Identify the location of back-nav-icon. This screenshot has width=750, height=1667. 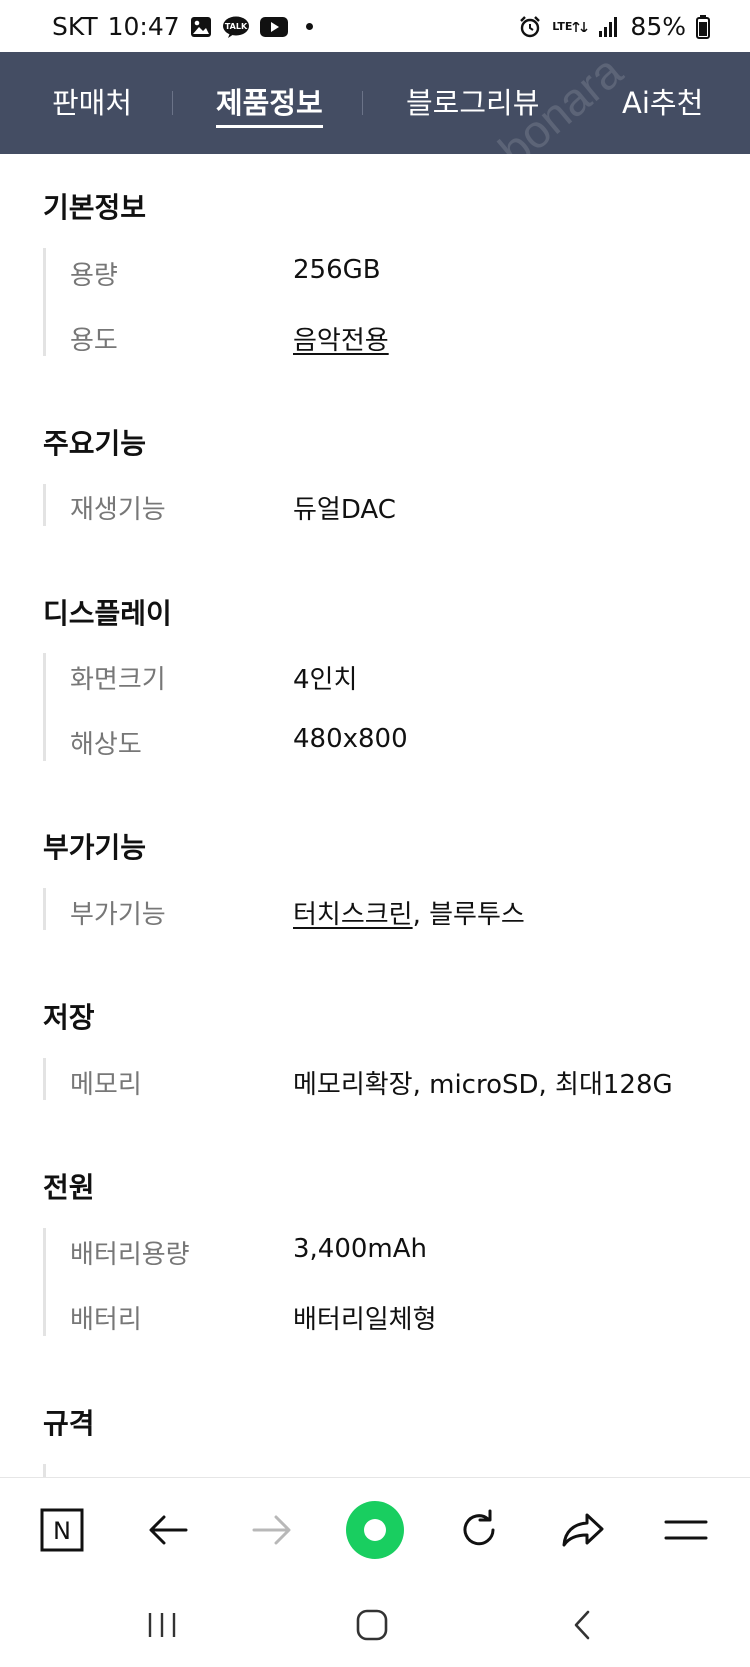
(582, 1625).